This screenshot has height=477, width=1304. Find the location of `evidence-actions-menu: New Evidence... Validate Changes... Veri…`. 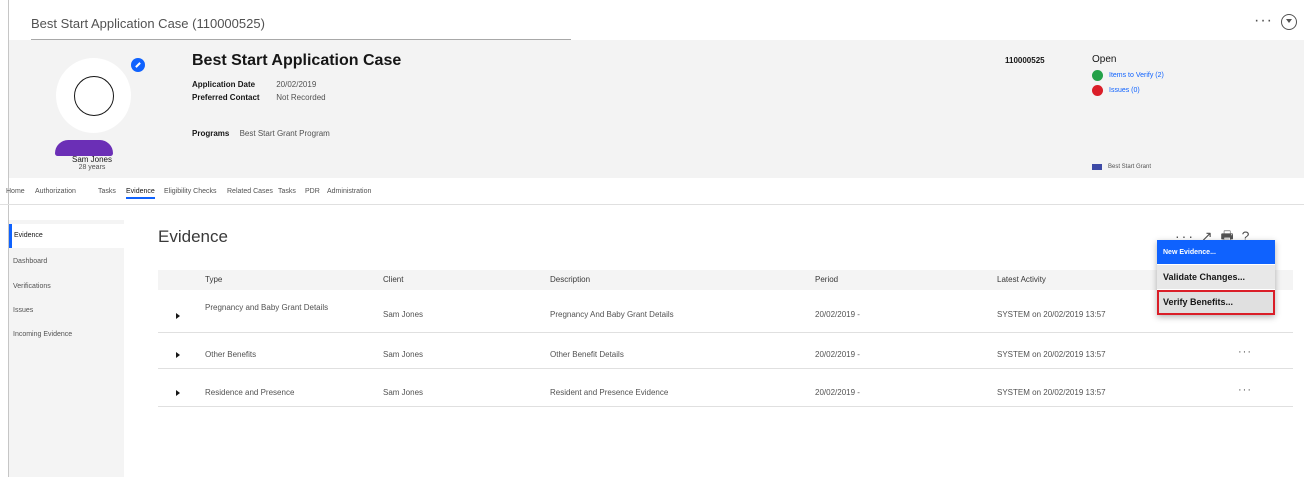

evidence-actions-menu: New Evidence... Validate Changes... Veri… is located at coordinates (1216, 277).